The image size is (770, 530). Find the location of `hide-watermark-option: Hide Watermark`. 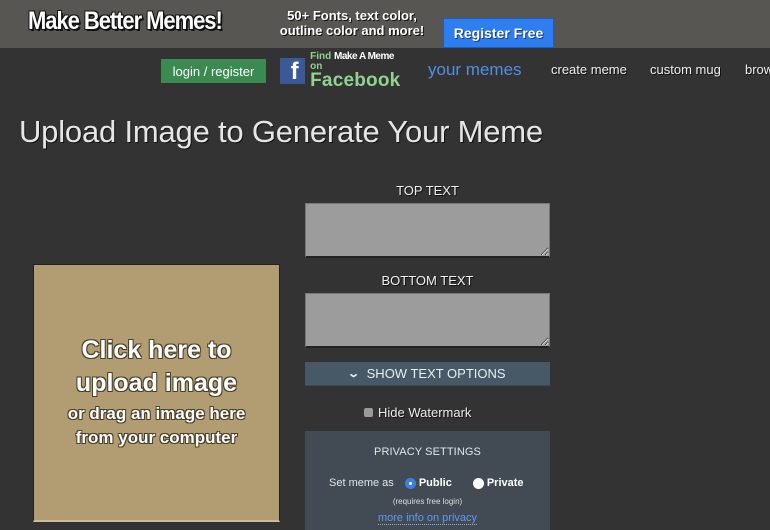

hide-watermark-option: Hide Watermark is located at coordinates (417, 412).